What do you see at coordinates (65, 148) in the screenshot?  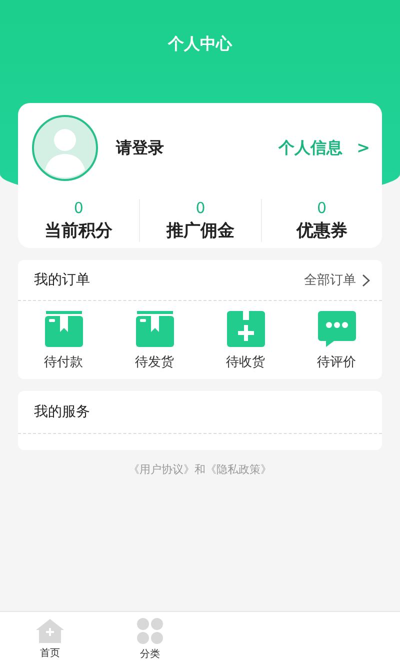 I see `avatar-icon` at bounding box center [65, 148].